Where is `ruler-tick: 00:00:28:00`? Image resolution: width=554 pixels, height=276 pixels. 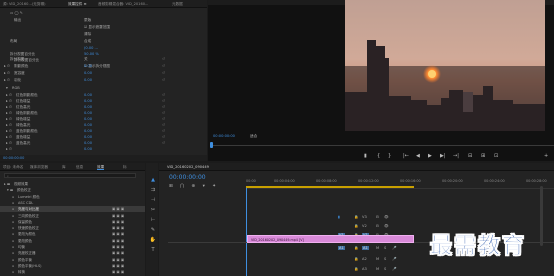
ruler-tick: 00:00:28:00 is located at coordinates (536, 181).